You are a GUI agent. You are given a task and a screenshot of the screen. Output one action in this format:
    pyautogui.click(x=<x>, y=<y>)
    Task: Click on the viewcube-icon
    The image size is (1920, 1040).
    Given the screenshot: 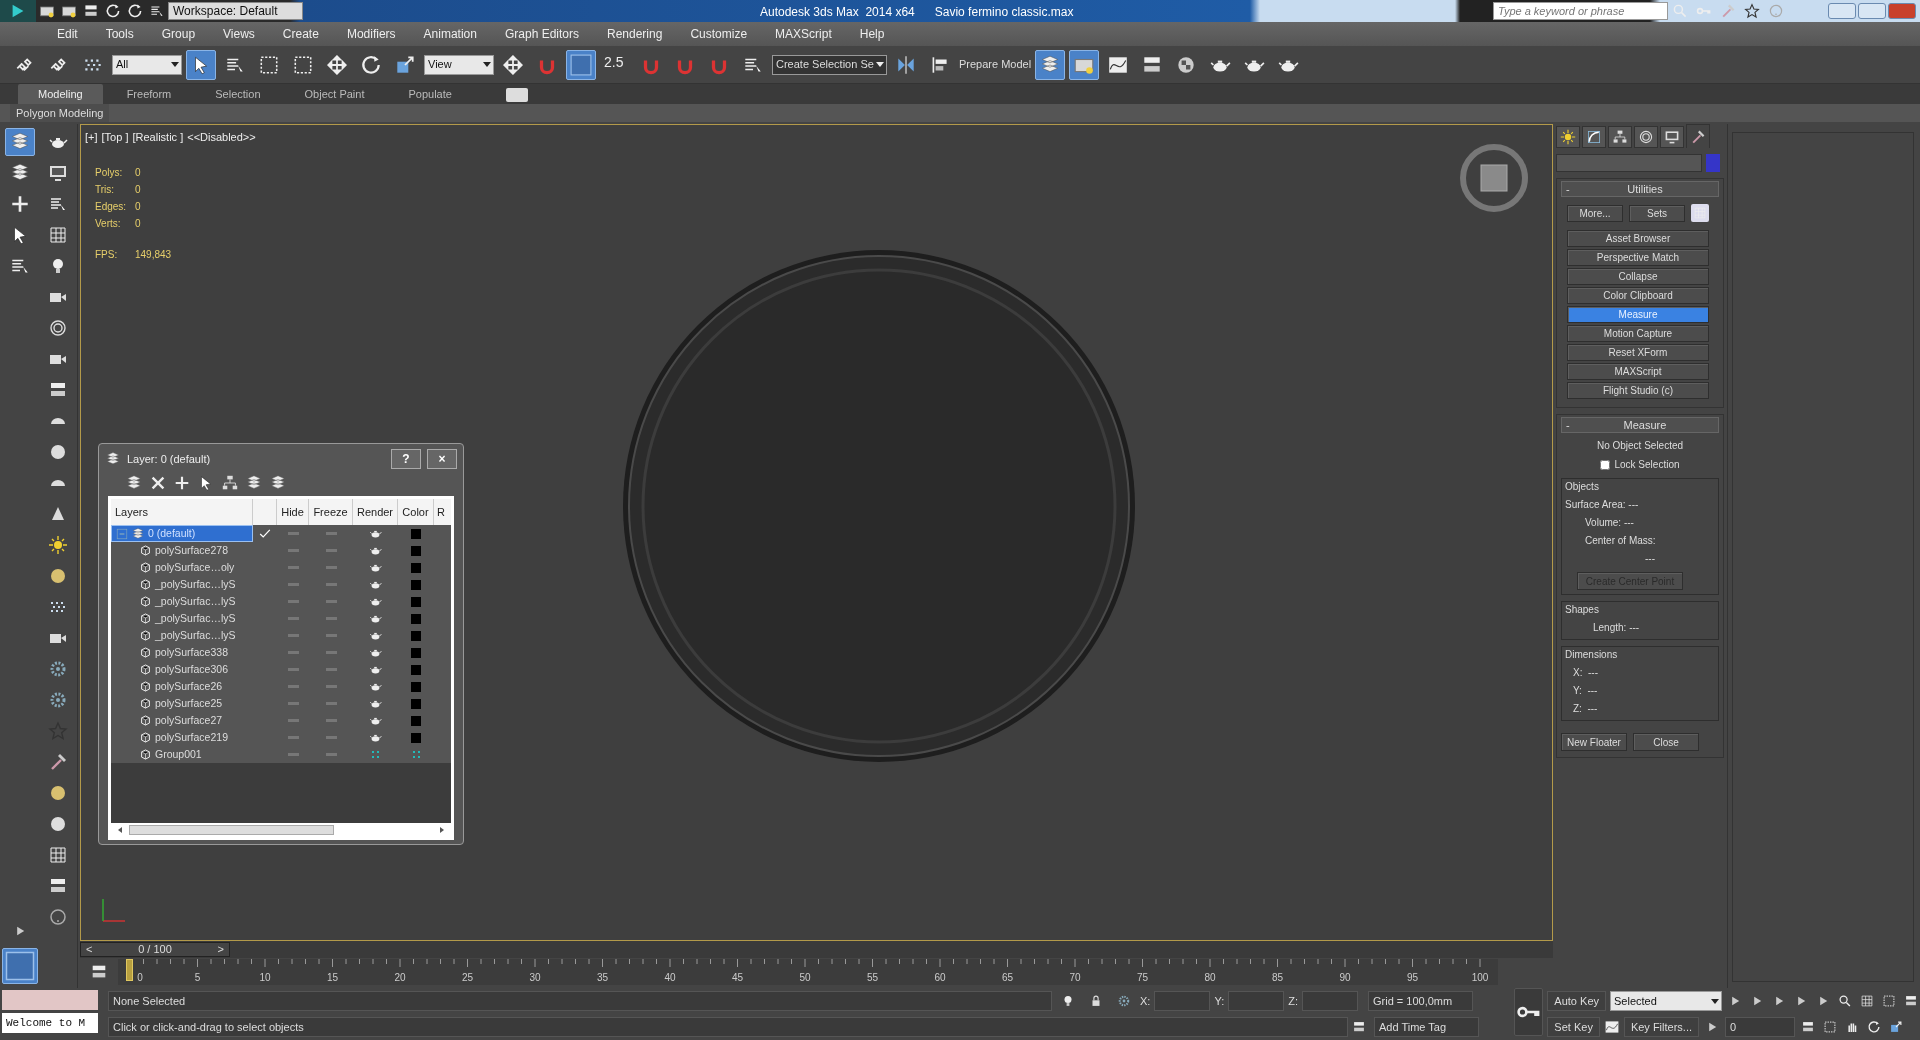 What is the action you would take?
    pyautogui.click(x=1494, y=178)
    